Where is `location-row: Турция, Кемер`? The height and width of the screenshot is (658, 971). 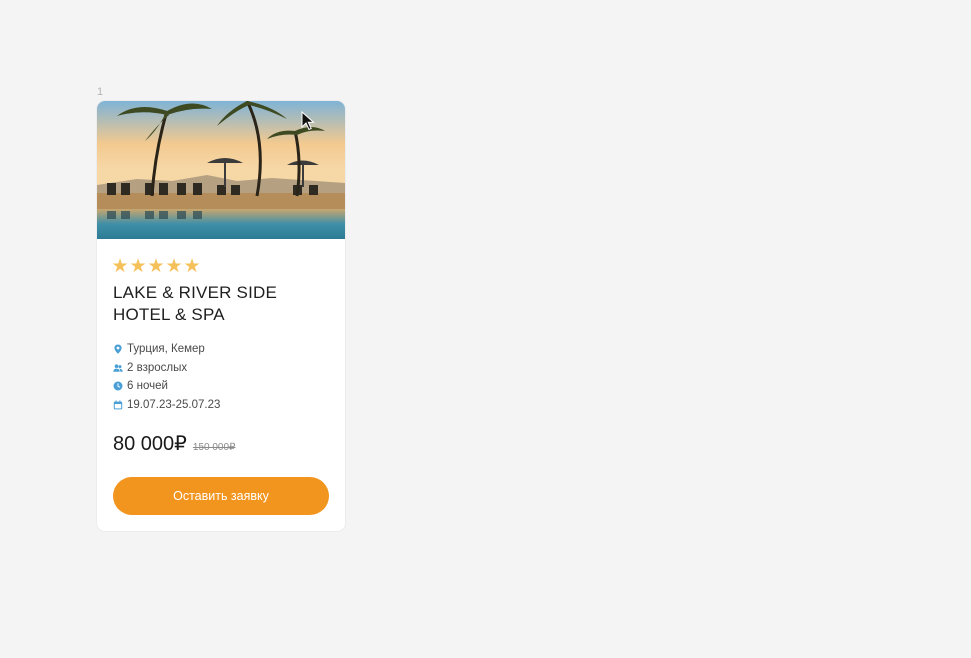
location-row: Турция, Кемер is located at coordinates (166, 349).